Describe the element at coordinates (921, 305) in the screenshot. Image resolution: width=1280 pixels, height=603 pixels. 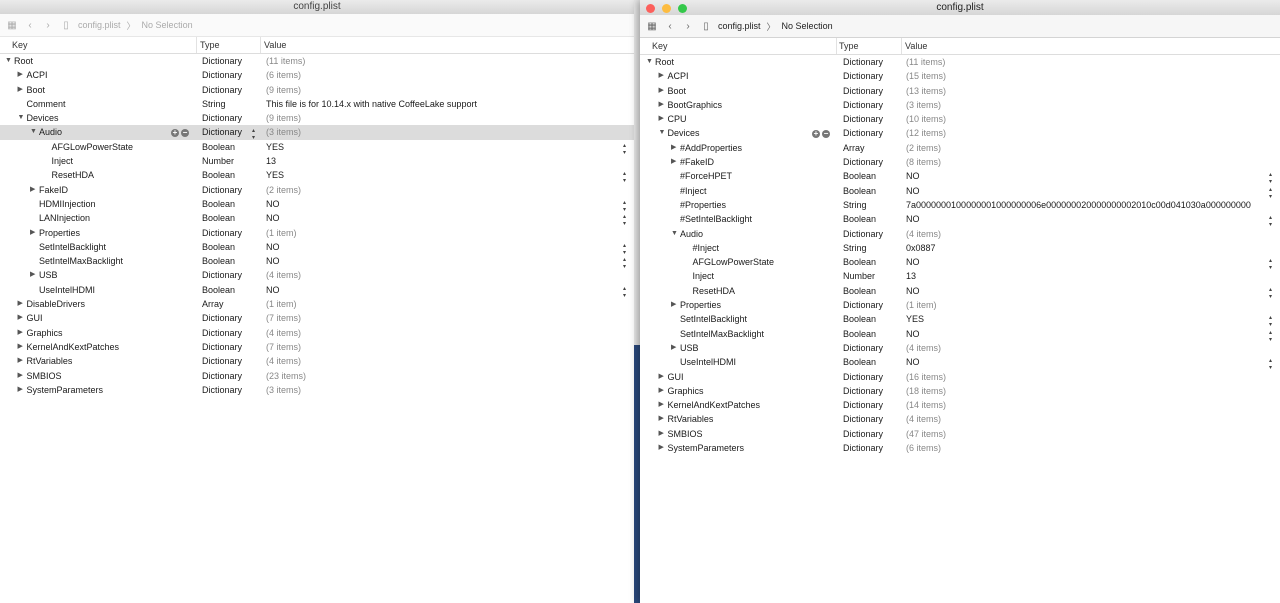
I see `row-value: (1 item)` at that location.